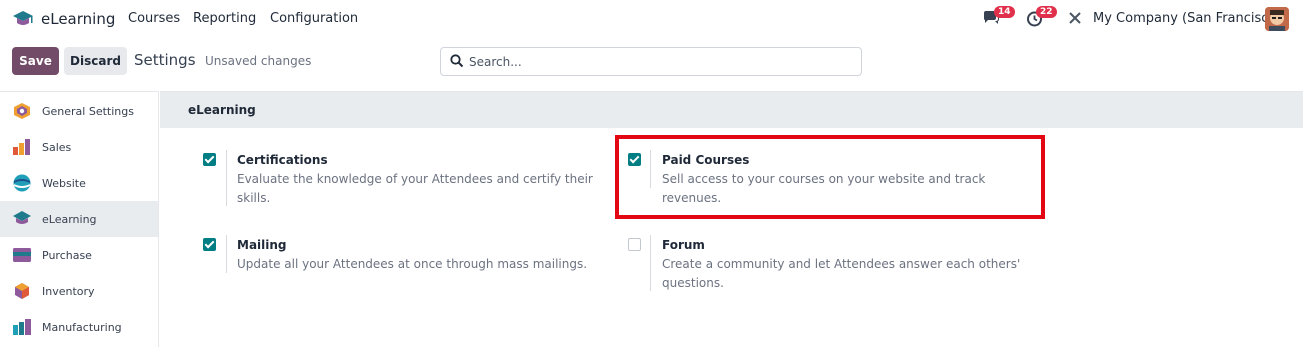 This screenshot has width=1303, height=347. I want to click on sidebar-item-general-settings: General Settings, so click(79, 111).